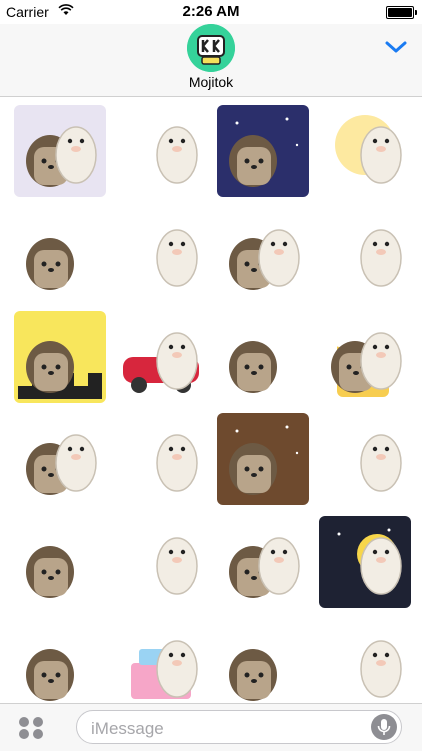 The height and width of the screenshot is (751, 422). What do you see at coordinates (127, 728) in the screenshot?
I see `imessage-placeholder: iMessage` at bounding box center [127, 728].